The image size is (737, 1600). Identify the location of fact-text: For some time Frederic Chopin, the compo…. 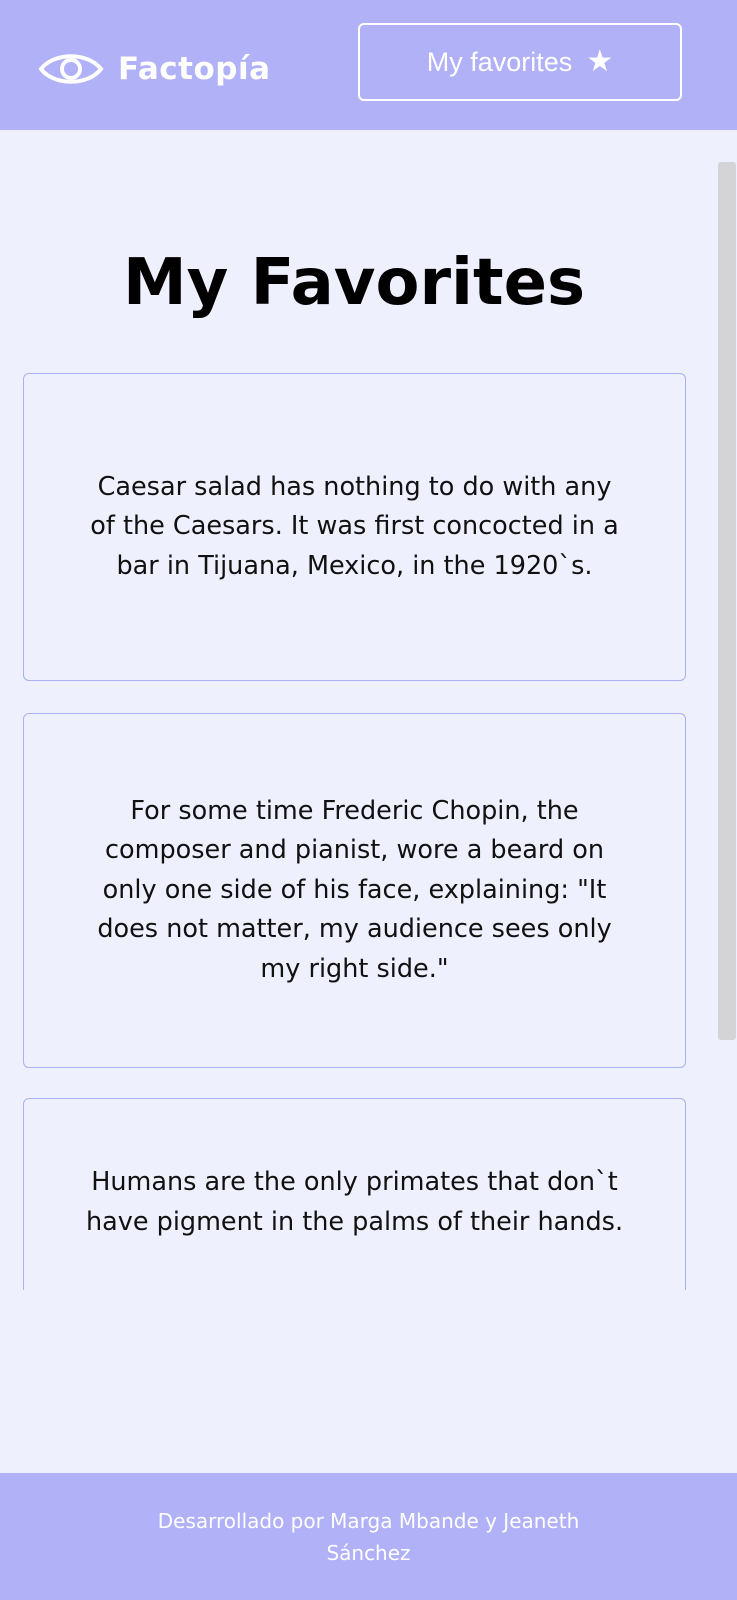
(354, 889).